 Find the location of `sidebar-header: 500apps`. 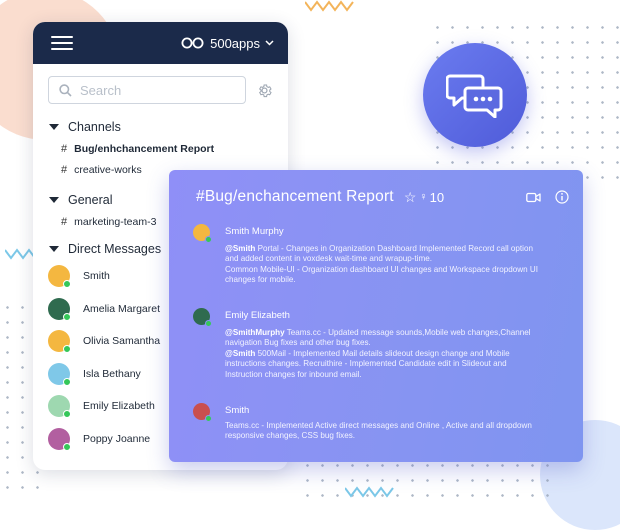

sidebar-header: 500apps is located at coordinates (160, 43).